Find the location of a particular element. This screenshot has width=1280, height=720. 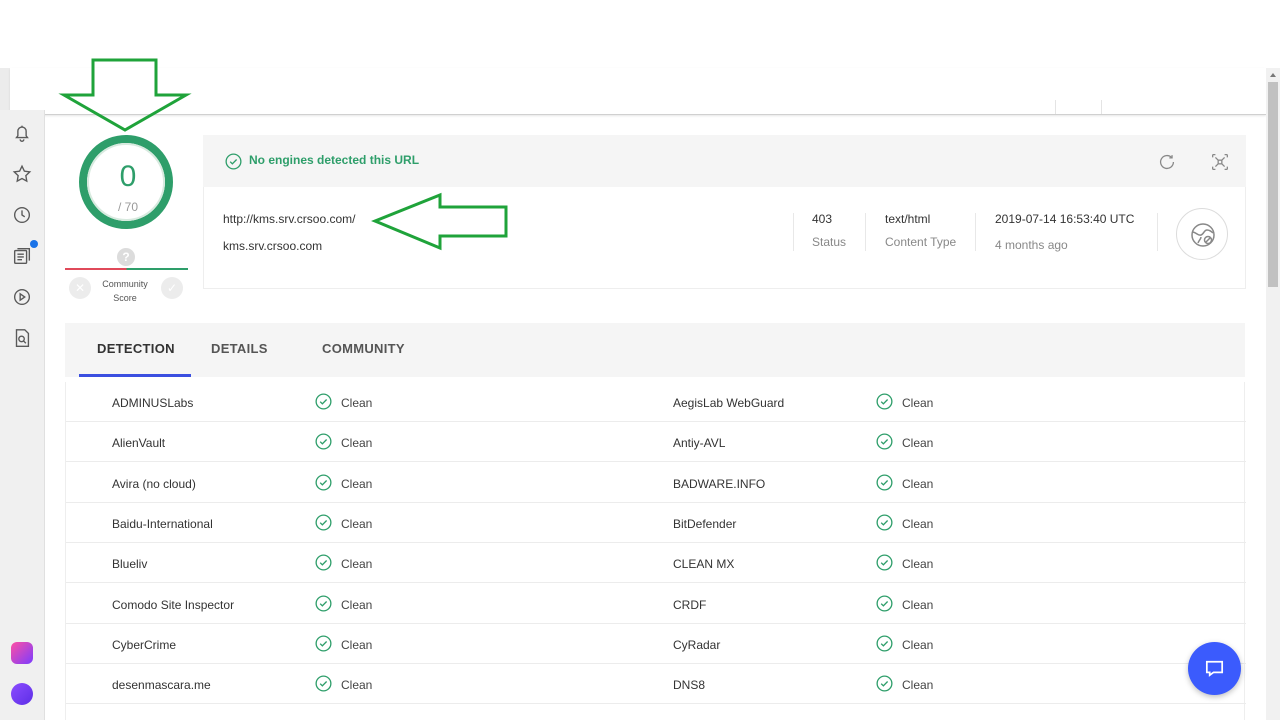

news-icon is located at coordinates (22, 256).